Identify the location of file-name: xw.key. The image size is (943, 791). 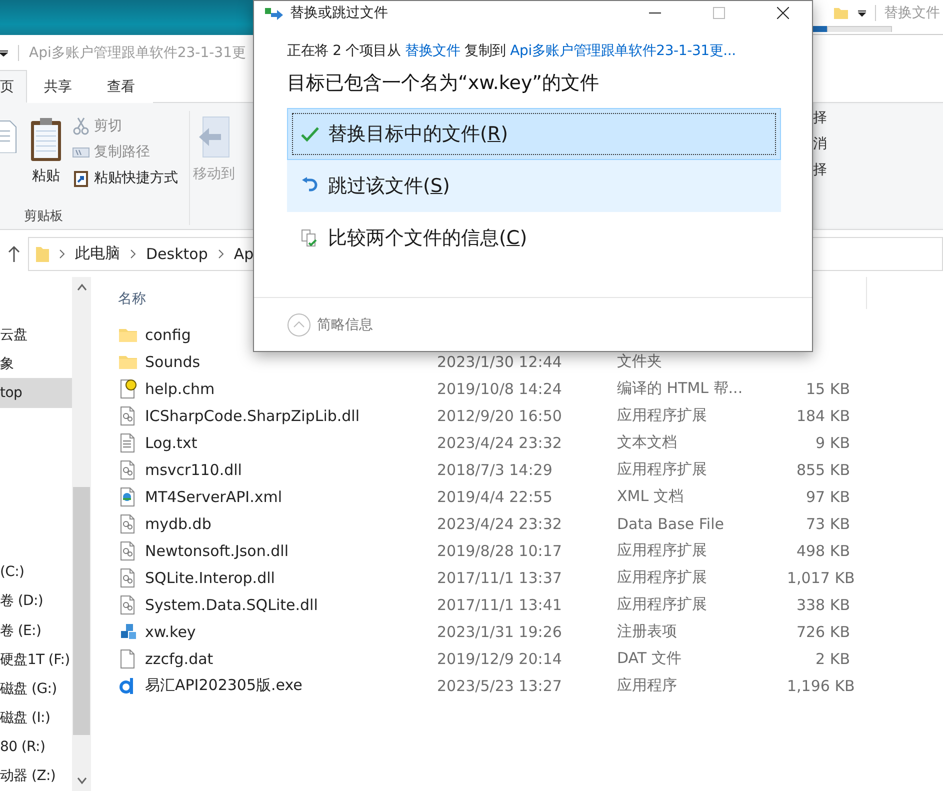
(287, 631).